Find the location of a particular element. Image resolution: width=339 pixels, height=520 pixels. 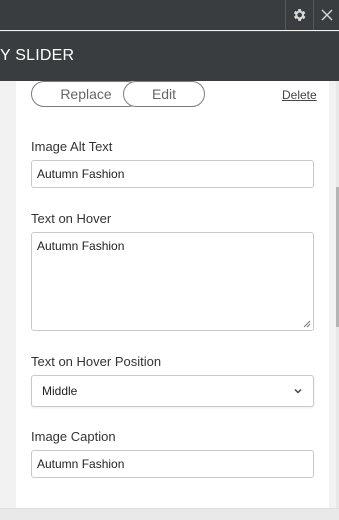

bottom-bar is located at coordinates (169, 514).